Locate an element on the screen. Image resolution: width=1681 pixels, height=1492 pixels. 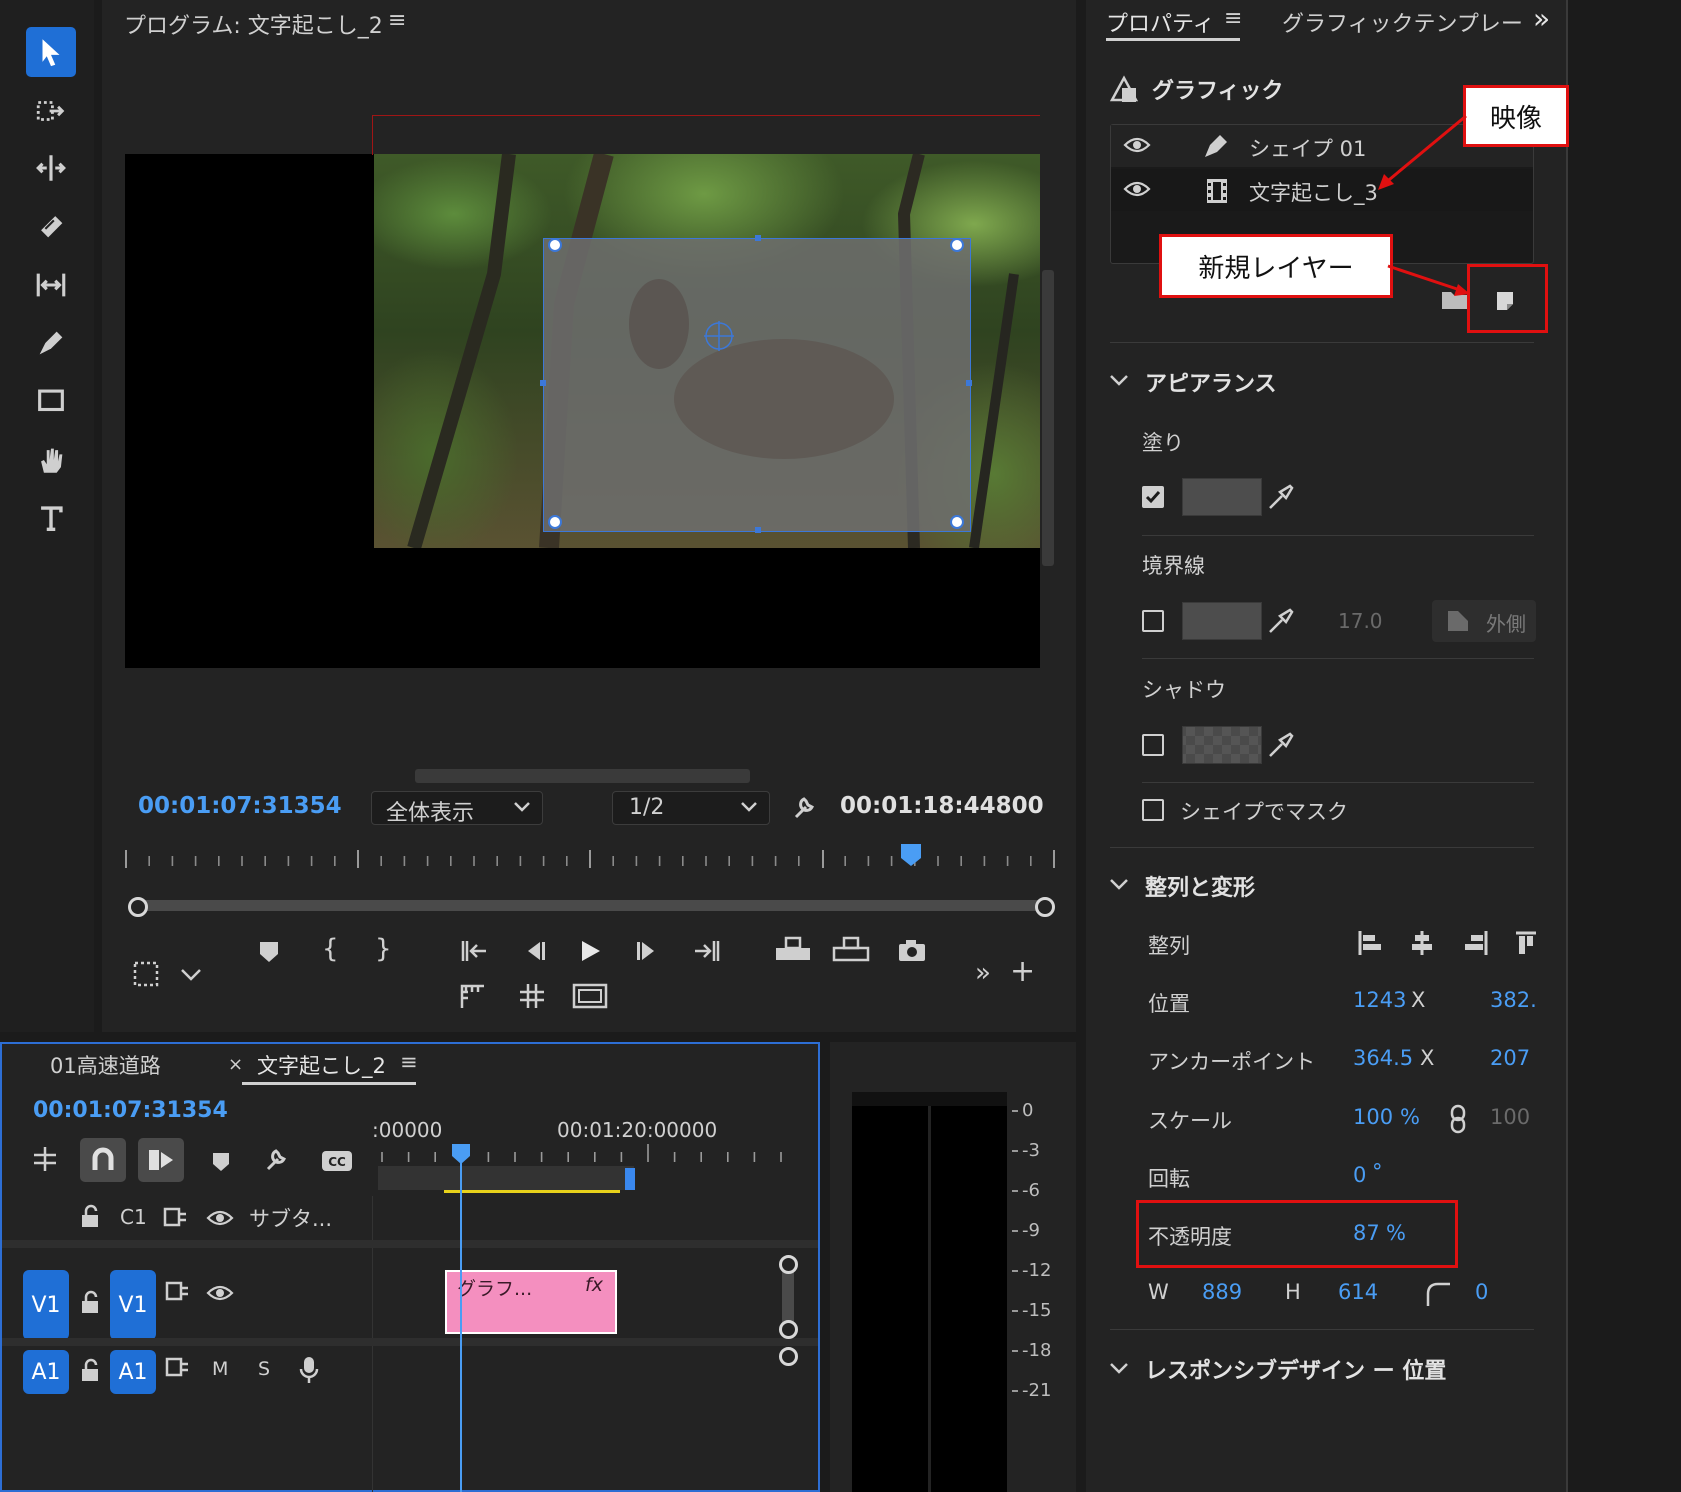
align-transform-header: 整列と変形 is located at coordinates (1200, 886).